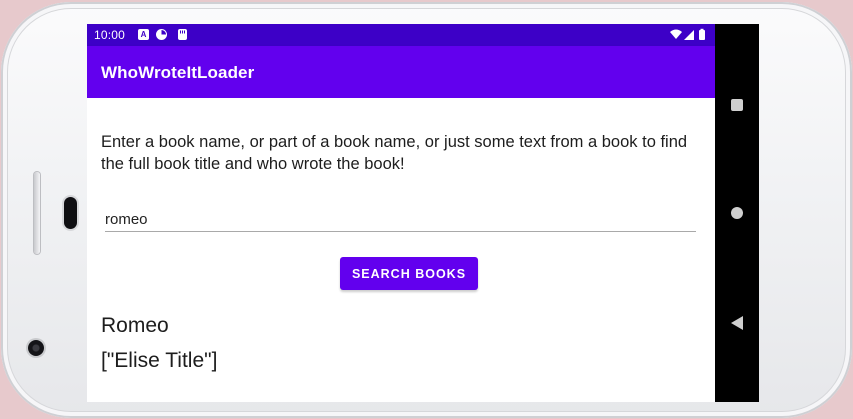 The width and height of the screenshot is (853, 419). I want to click on status-bar: 10:00 A, so click(401, 35).